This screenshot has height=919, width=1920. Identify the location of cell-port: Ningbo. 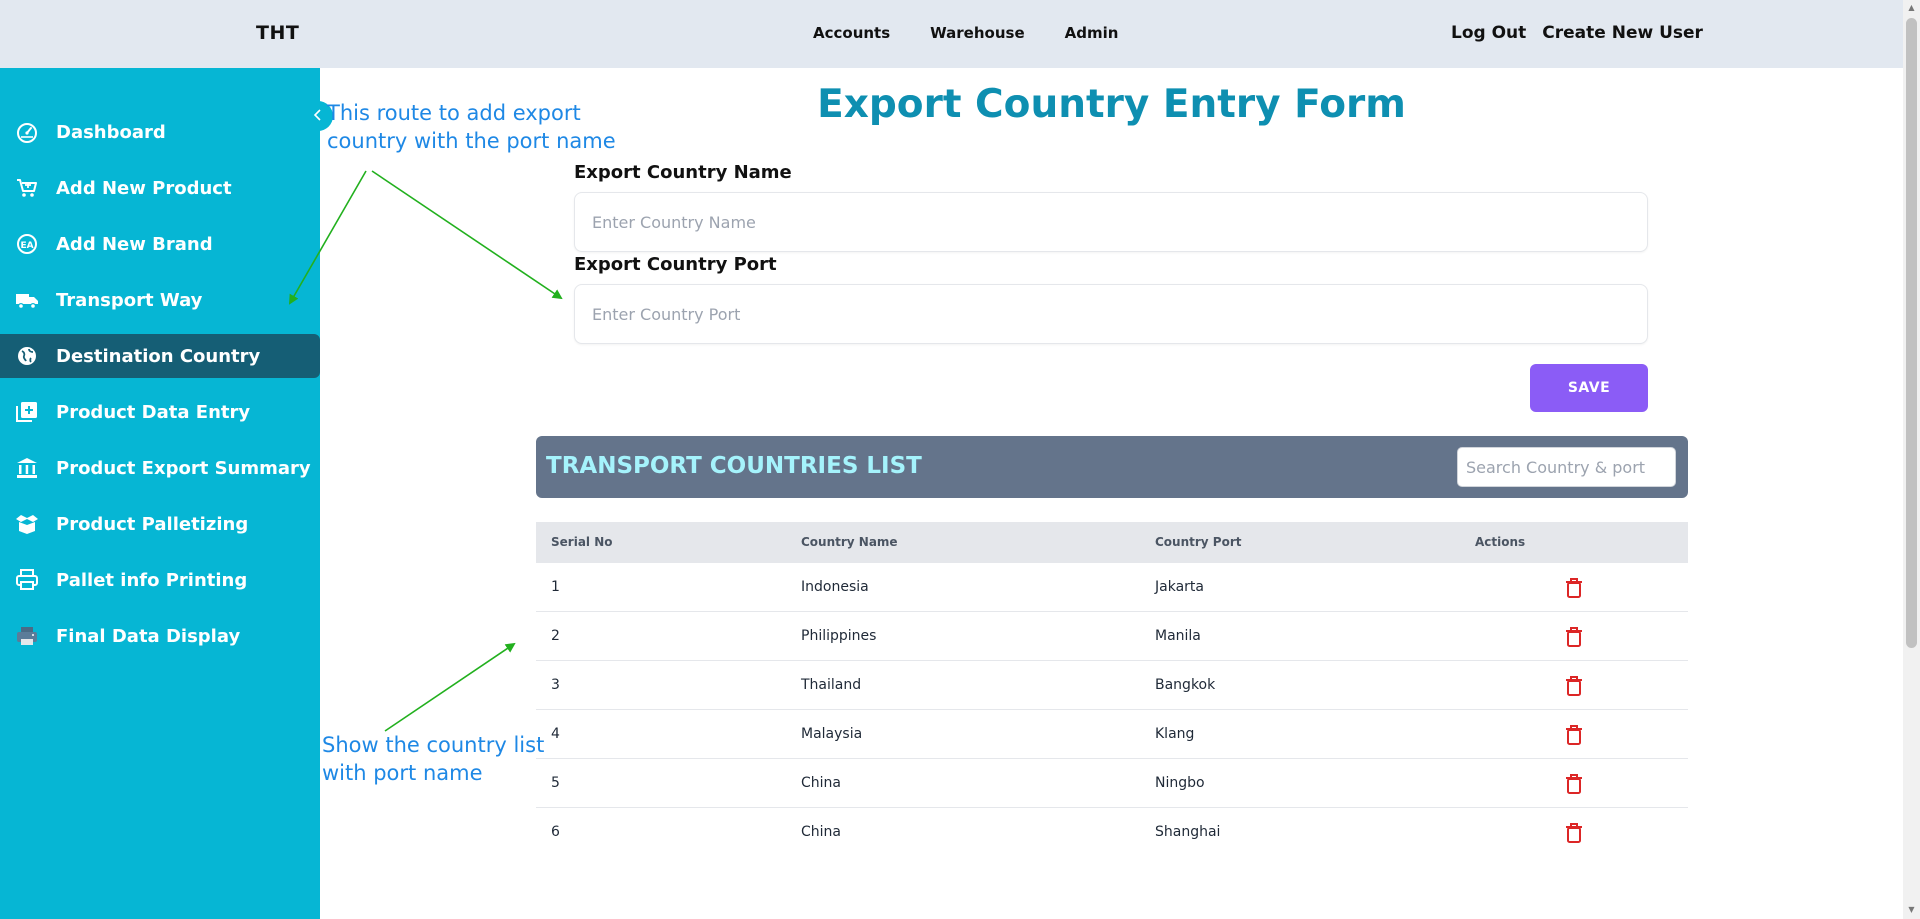
(1180, 783).